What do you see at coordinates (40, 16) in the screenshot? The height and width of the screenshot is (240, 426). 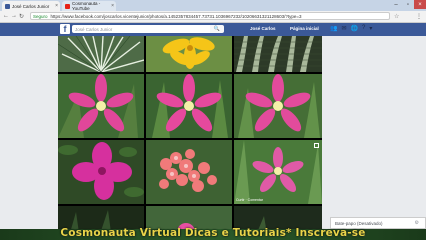 I see `secure-lock-label: Seguro` at bounding box center [40, 16].